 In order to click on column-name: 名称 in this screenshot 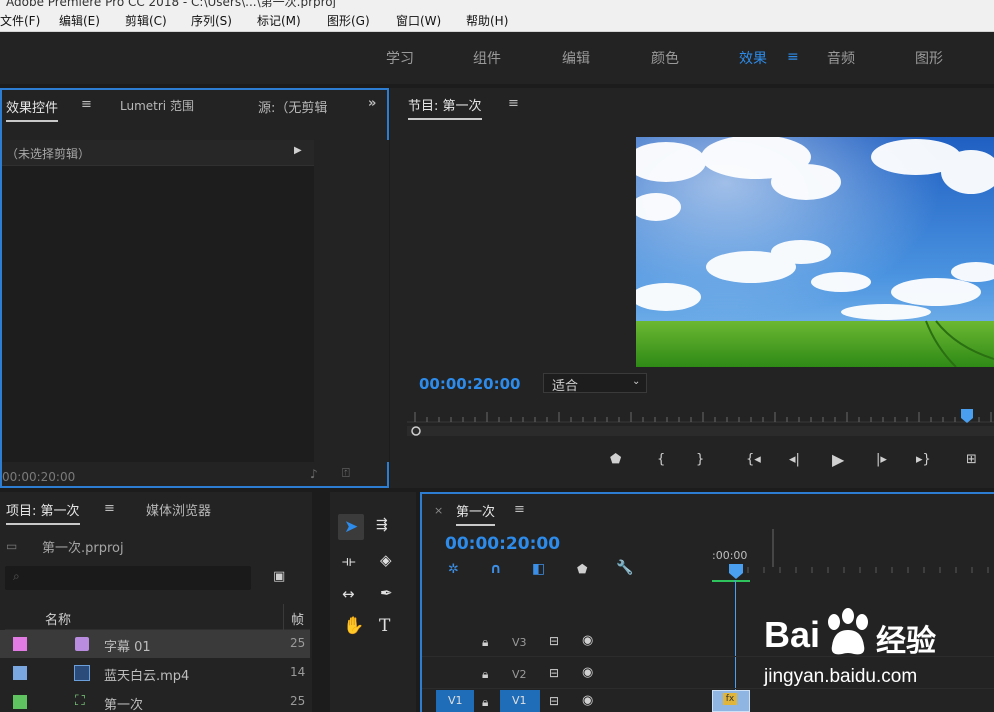, I will do `click(58, 618)`.